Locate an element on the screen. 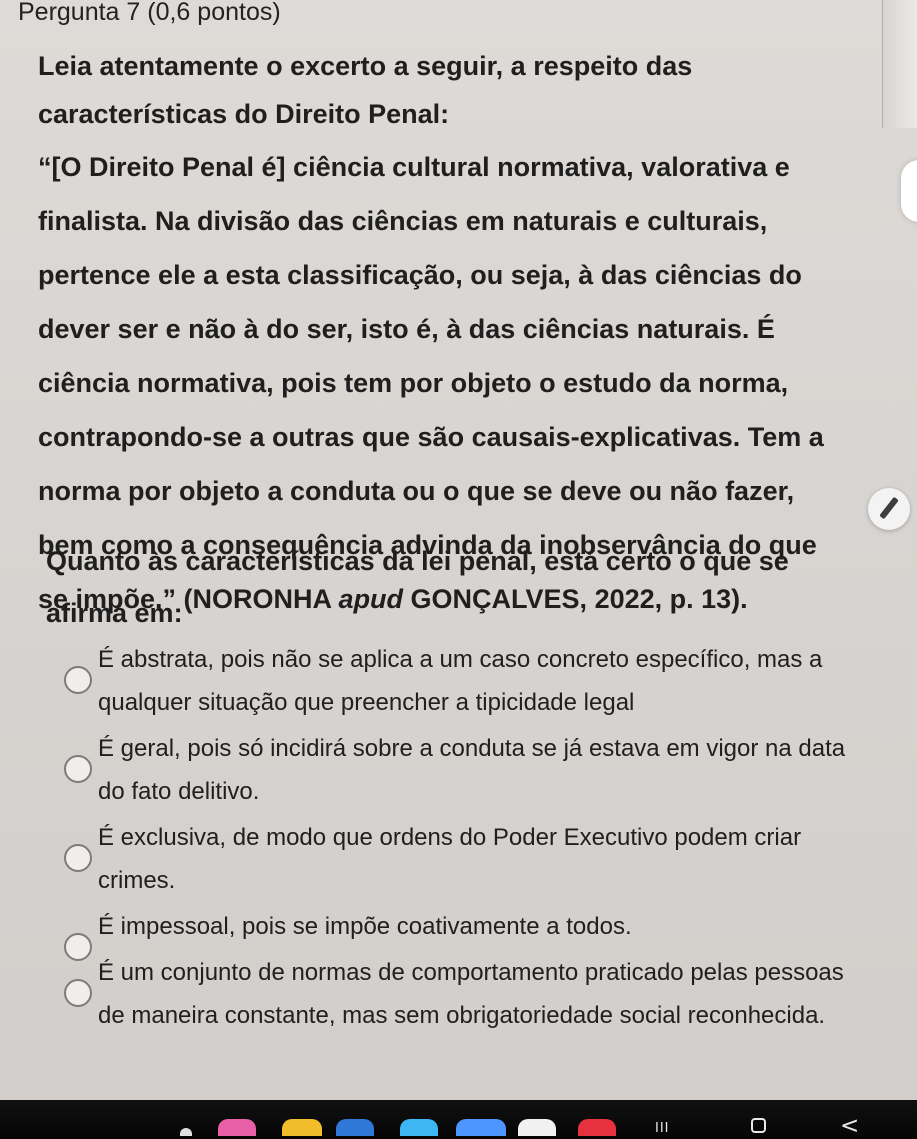  scrollbar-thumb is located at coordinates (899, 64).